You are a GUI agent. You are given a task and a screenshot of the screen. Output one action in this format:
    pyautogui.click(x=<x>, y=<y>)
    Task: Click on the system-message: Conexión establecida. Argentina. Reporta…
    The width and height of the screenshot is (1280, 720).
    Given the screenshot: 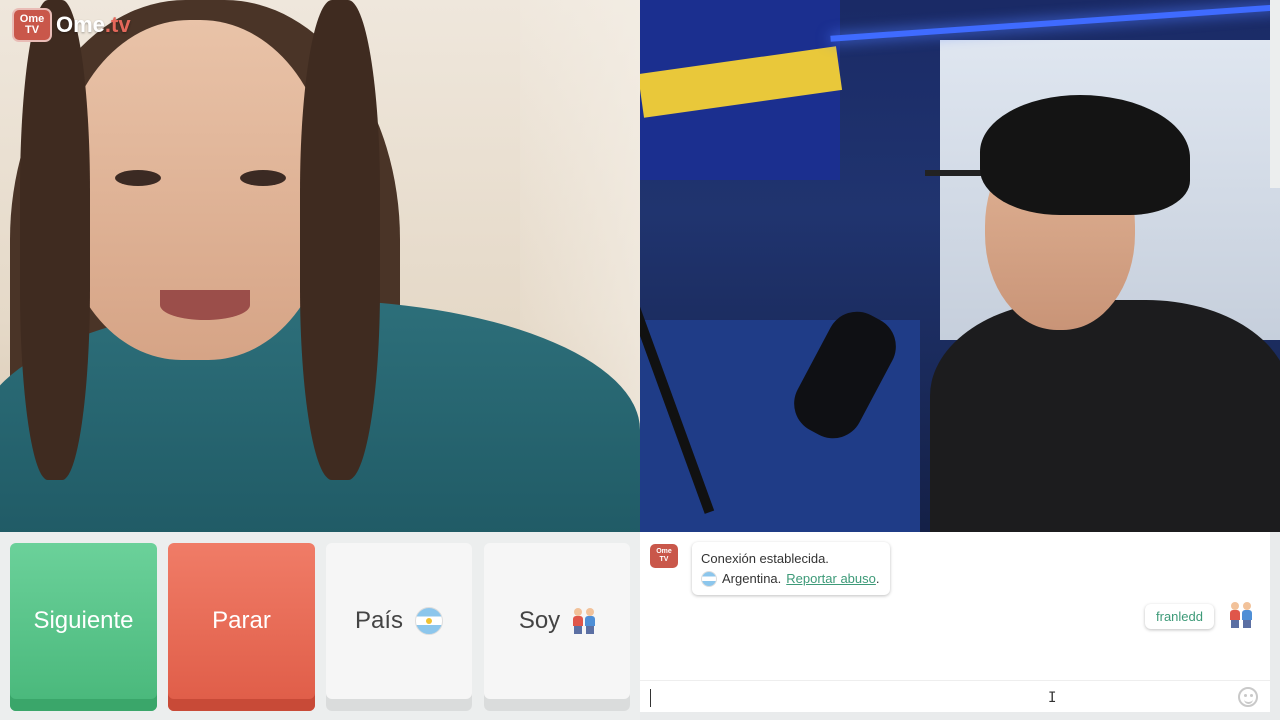 What is the action you would take?
    pyautogui.click(x=791, y=568)
    